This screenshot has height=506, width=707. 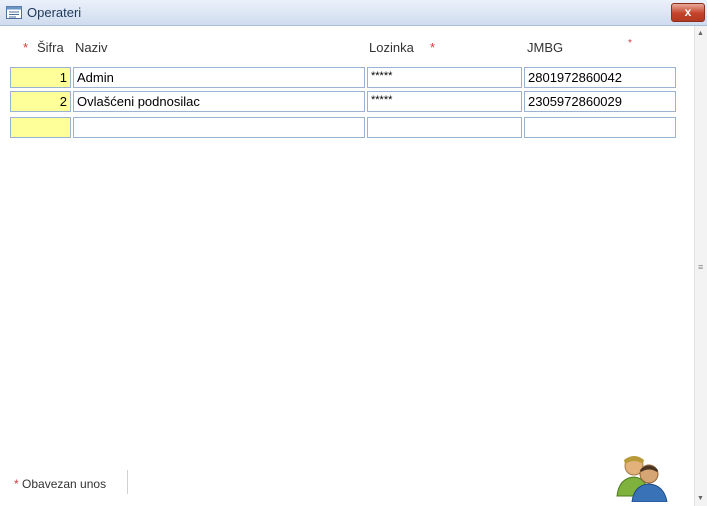 I want to click on scroll-up-icon: ▲, so click(x=700, y=33).